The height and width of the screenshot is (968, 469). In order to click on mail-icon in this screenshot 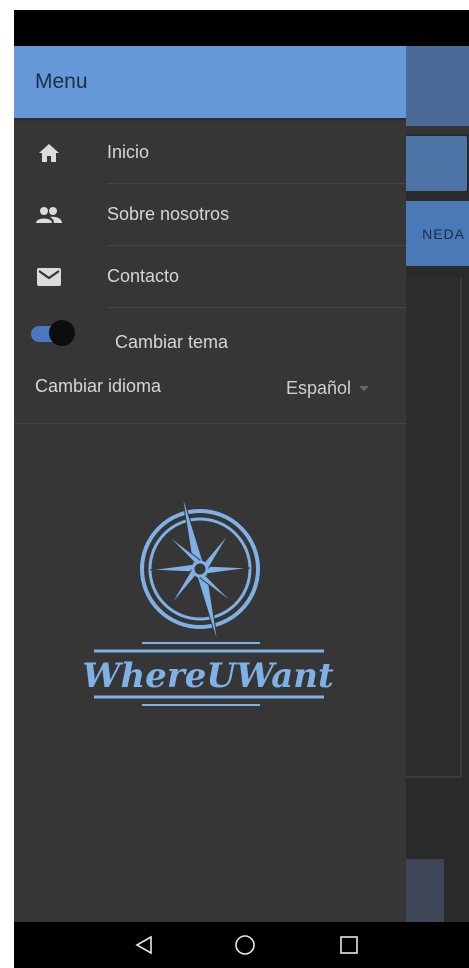, I will do `click(49, 277)`.